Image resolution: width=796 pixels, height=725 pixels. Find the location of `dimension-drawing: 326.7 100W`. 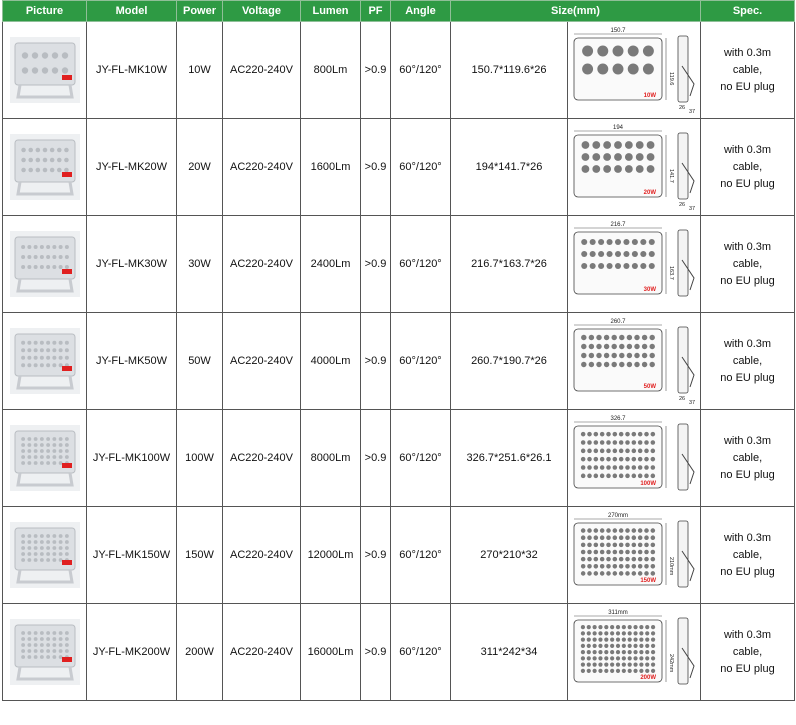

dimension-drawing: 326.7 100W is located at coordinates (634, 453).